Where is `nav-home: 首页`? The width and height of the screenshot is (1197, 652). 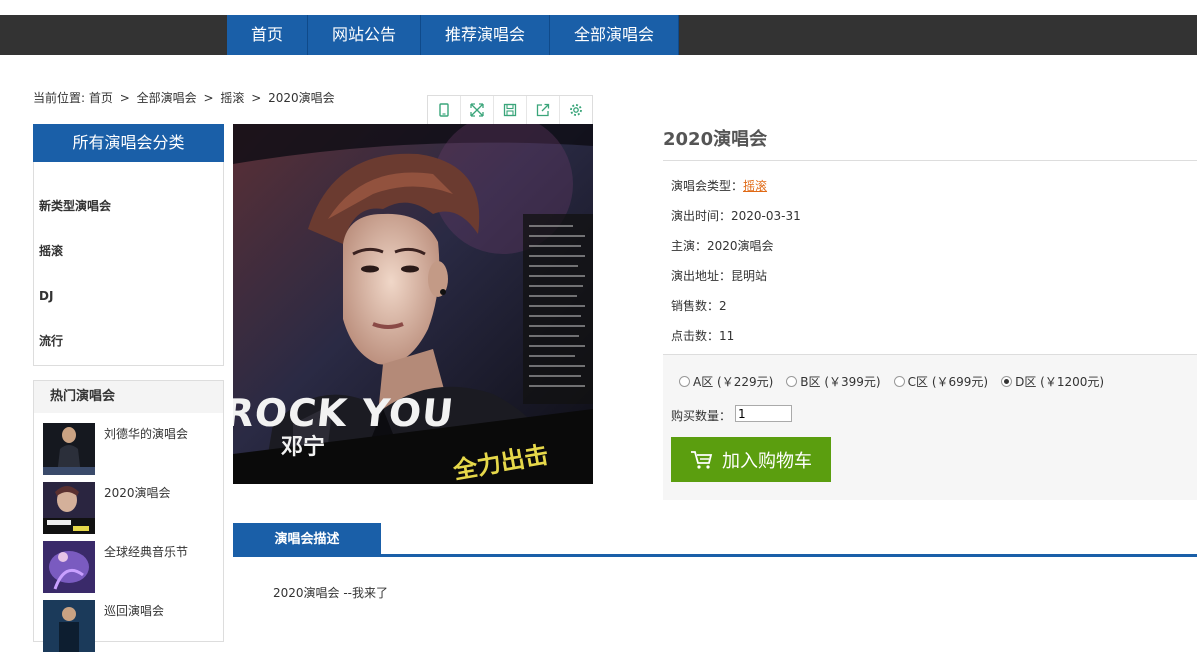
nav-home: 首页 is located at coordinates (268, 35).